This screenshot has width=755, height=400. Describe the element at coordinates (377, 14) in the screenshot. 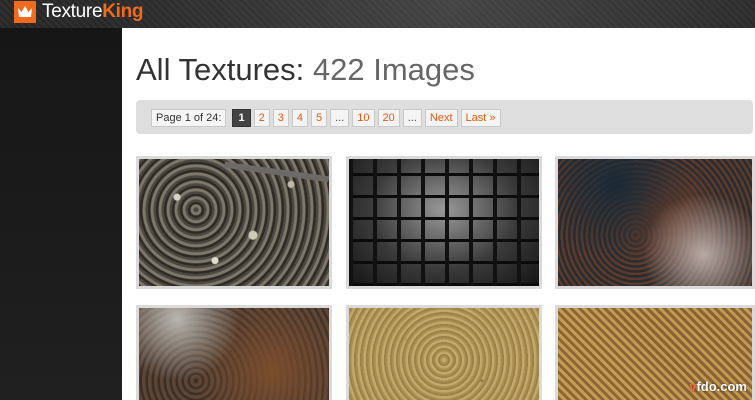

I see `site-header: TextureKing` at that location.